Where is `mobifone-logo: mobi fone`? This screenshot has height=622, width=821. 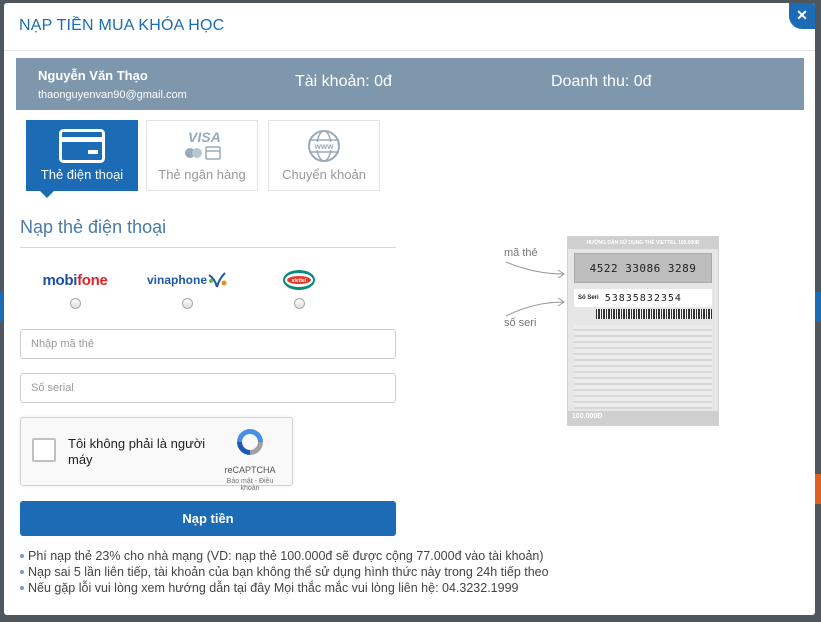
mobifone-logo: mobi fone is located at coordinates (75, 280).